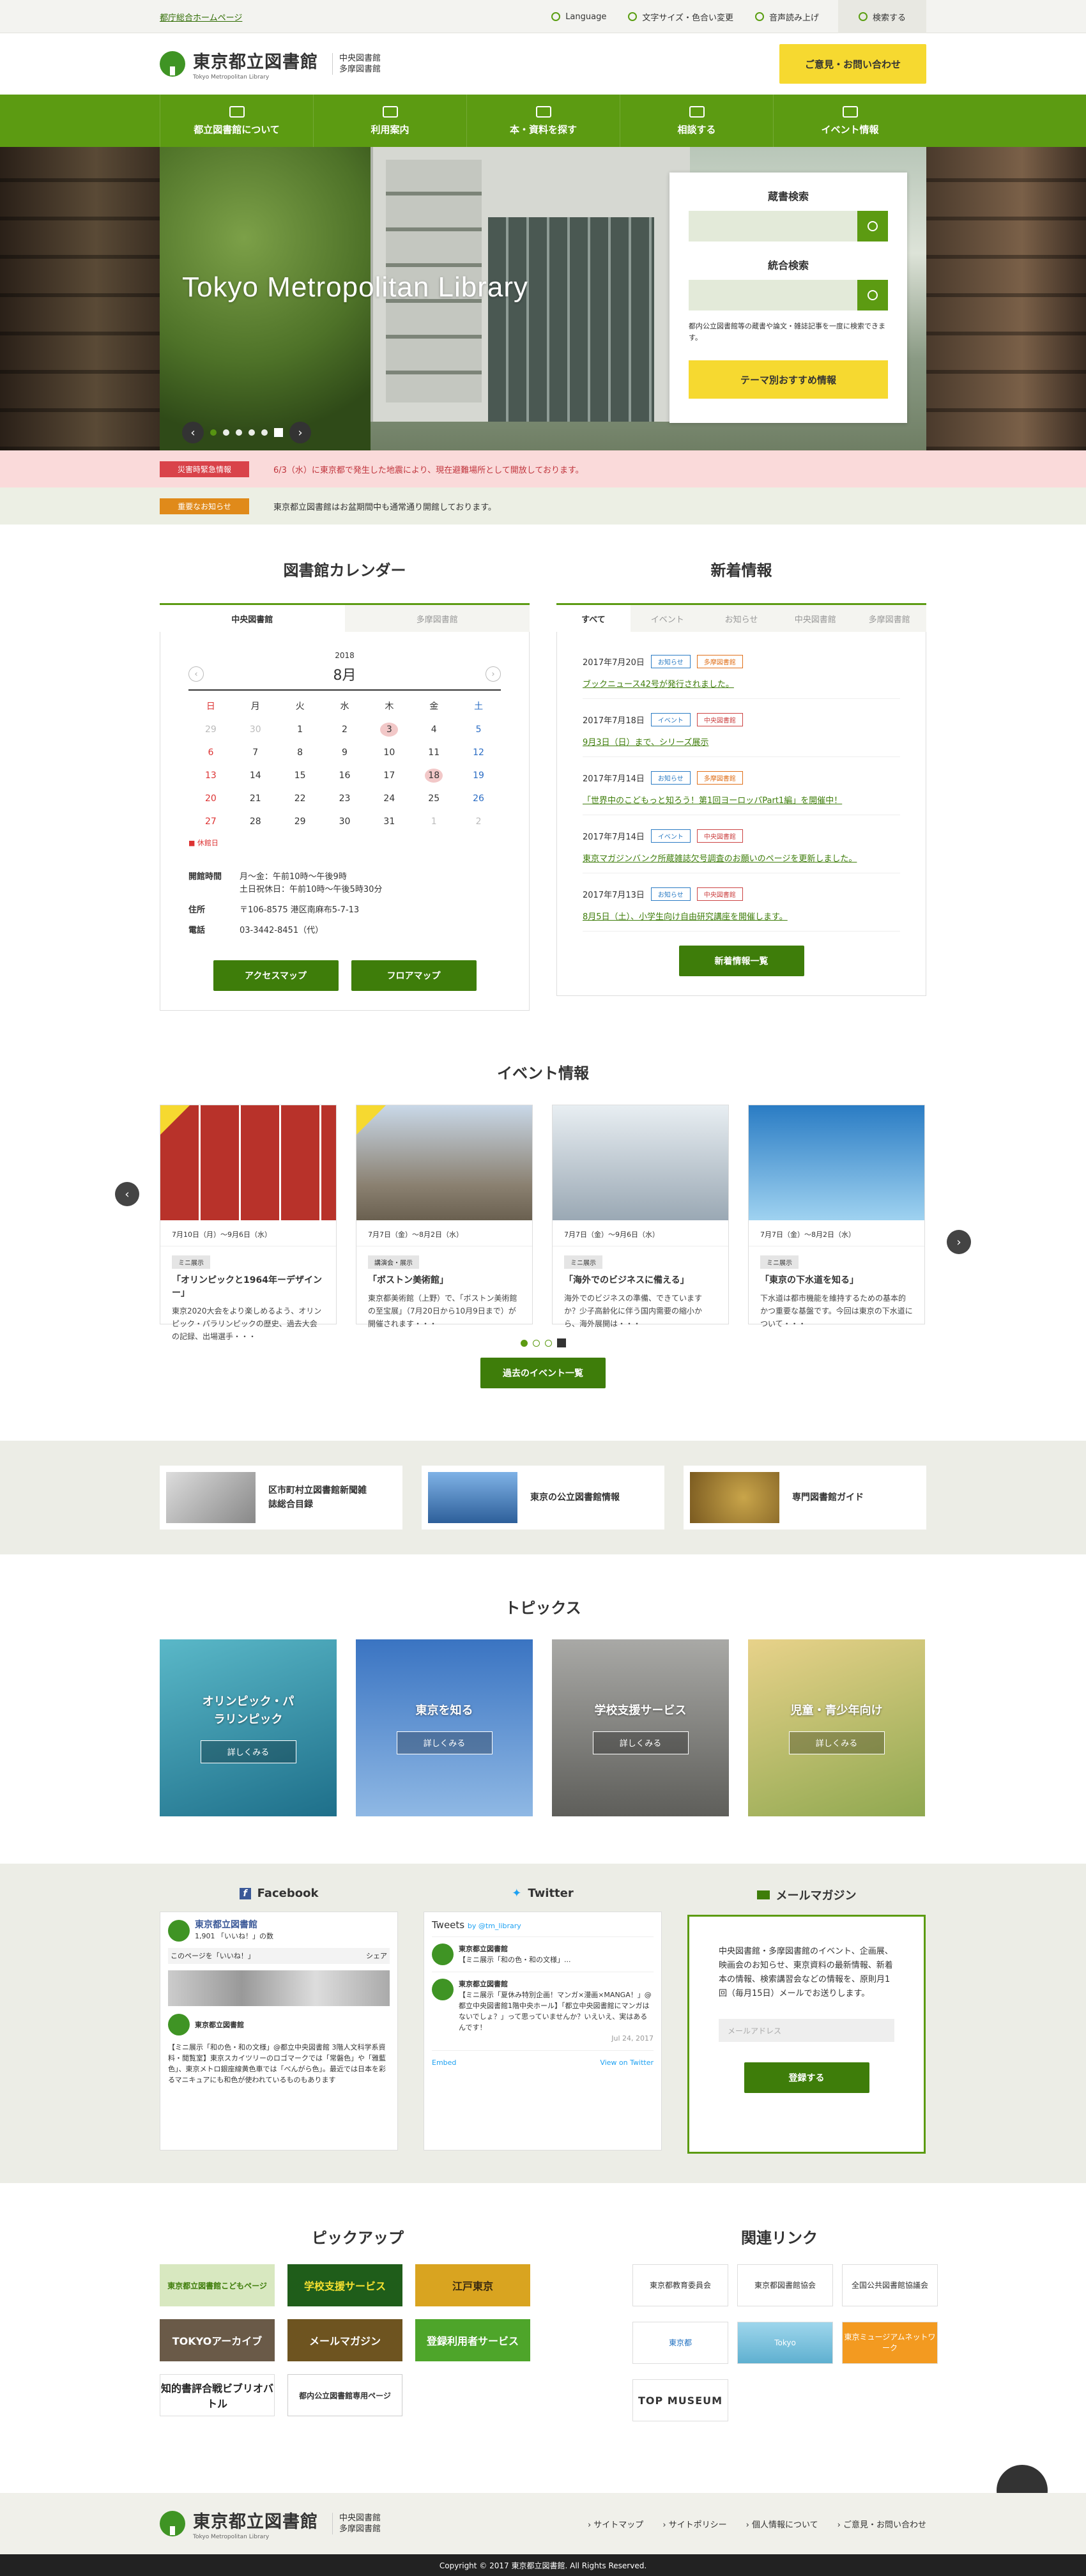 This screenshot has height=2576, width=1086. Describe the element at coordinates (741, 799) in the screenshot. I see `news-link: 「世界中のこどもっと知ろう！第1回ヨーロッパPart1編」を開催中！` at that location.